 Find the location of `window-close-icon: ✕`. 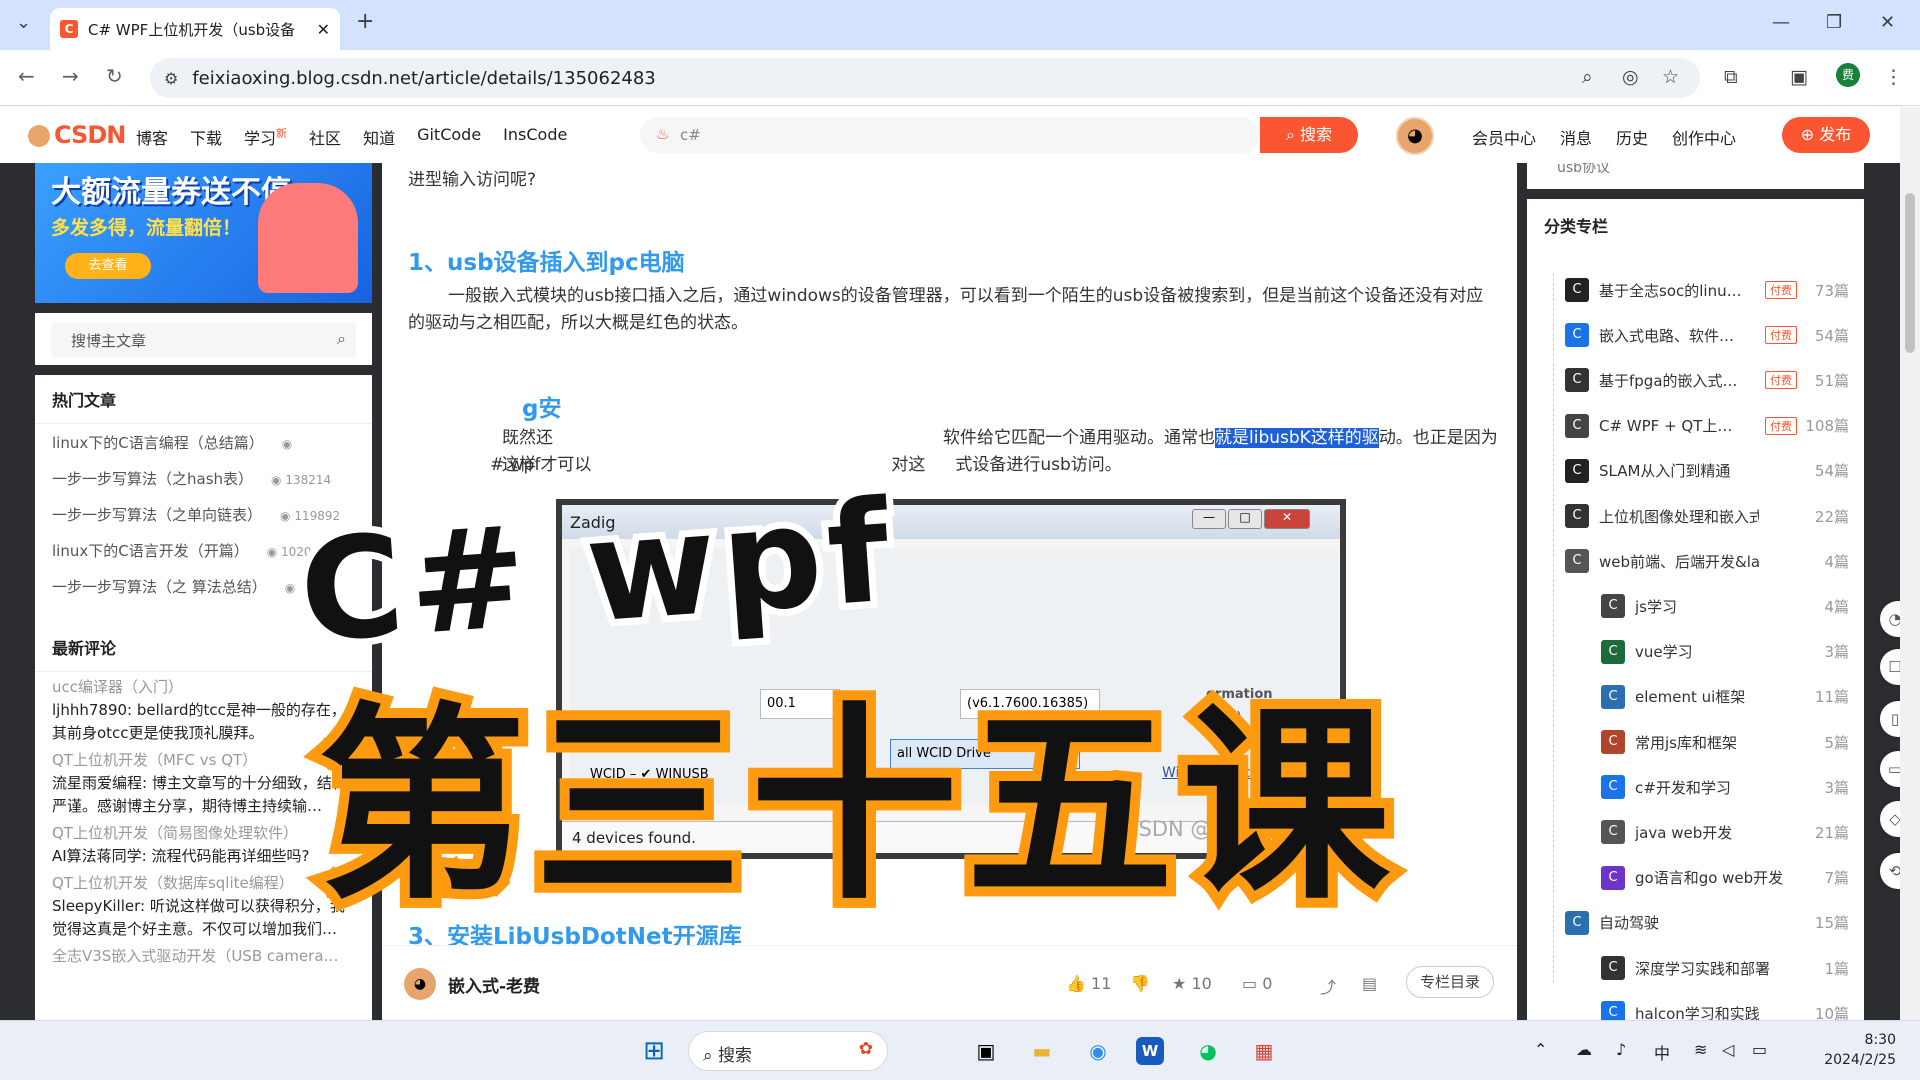

window-close-icon: ✕ is located at coordinates (1887, 22).